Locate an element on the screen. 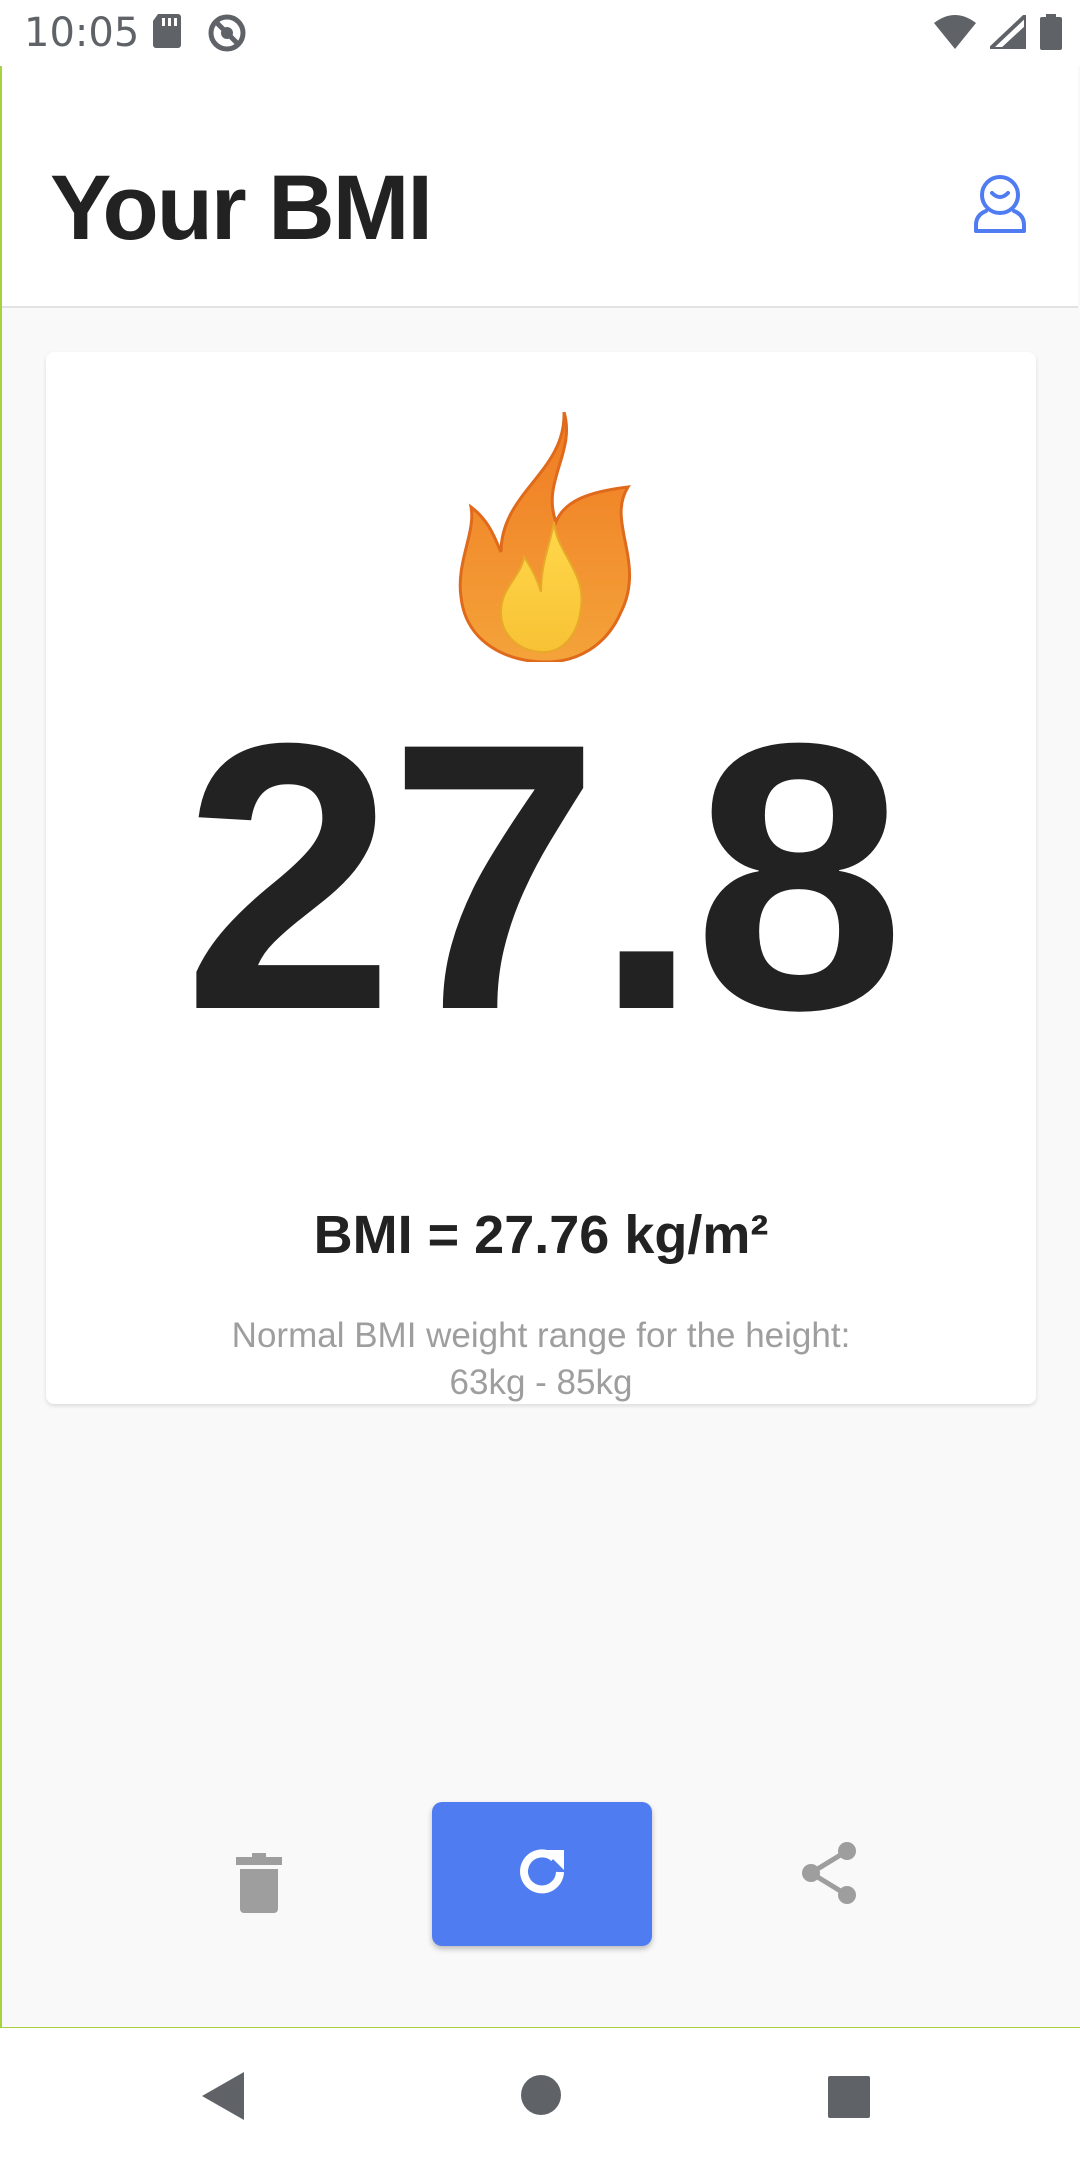 This screenshot has width=1080, height=2160. trash-icon is located at coordinates (259, 1885).